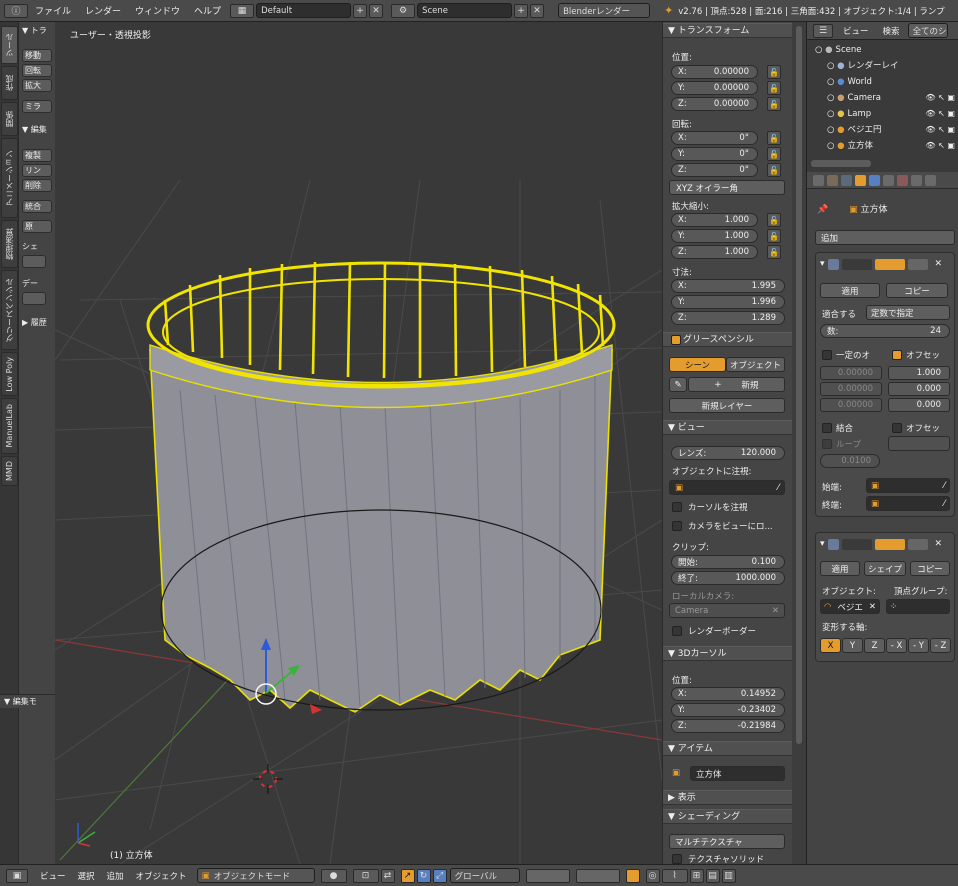  What do you see at coordinates (37, 85) in the screenshot?
I see `scale-button: 拡大` at bounding box center [37, 85].